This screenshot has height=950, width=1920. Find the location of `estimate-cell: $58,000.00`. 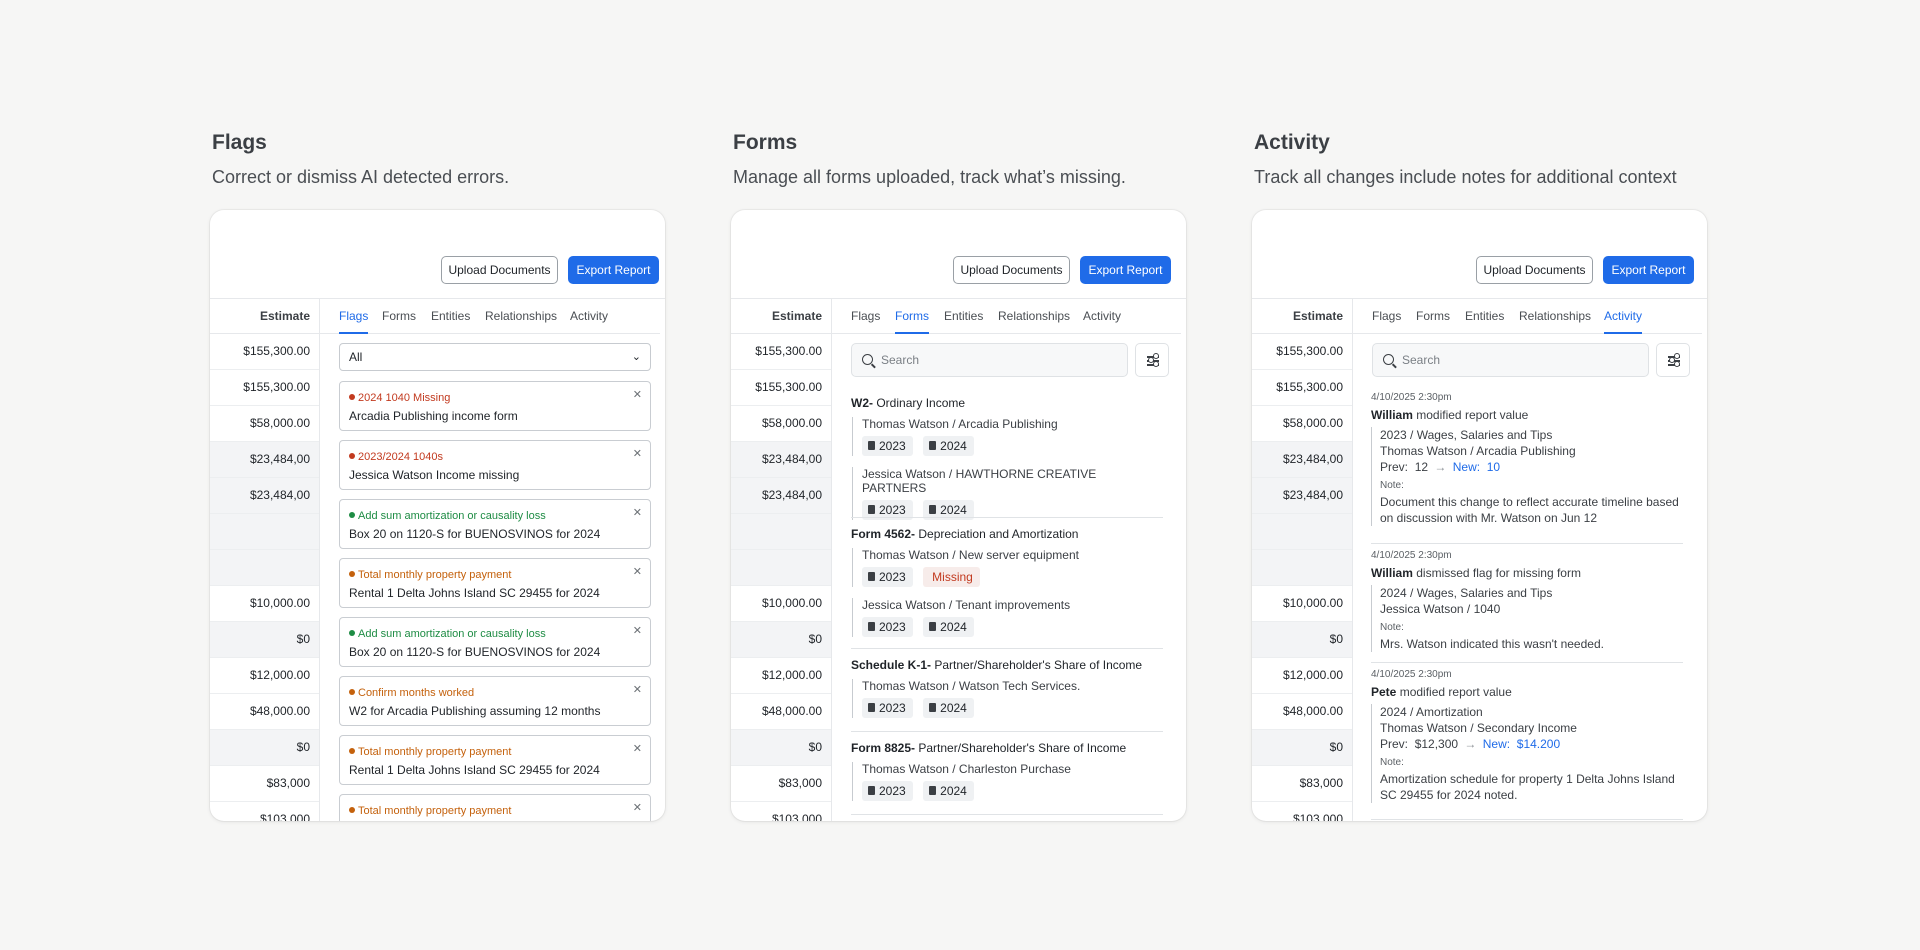

estimate-cell: $58,000.00 is located at coordinates (264, 424).